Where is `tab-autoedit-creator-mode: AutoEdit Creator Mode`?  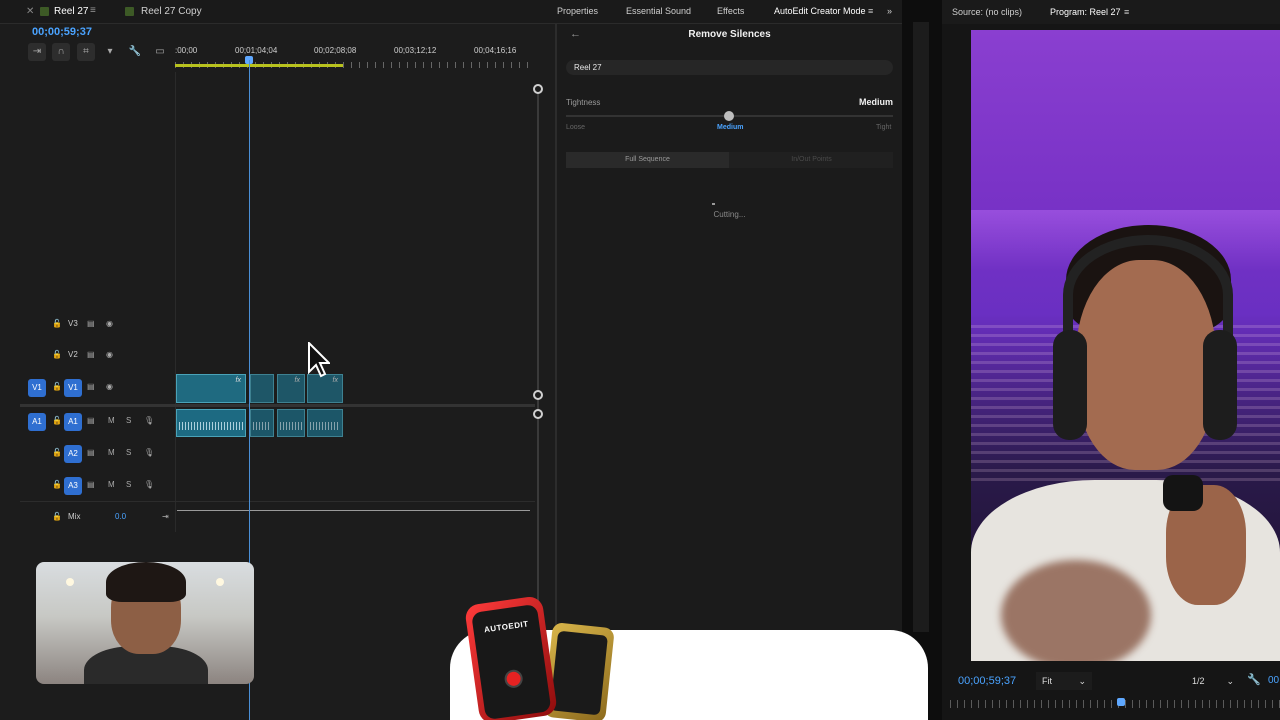 tab-autoedit-creator-mode: AutoEdit Creator Mode is located at coordinates (820, 11).